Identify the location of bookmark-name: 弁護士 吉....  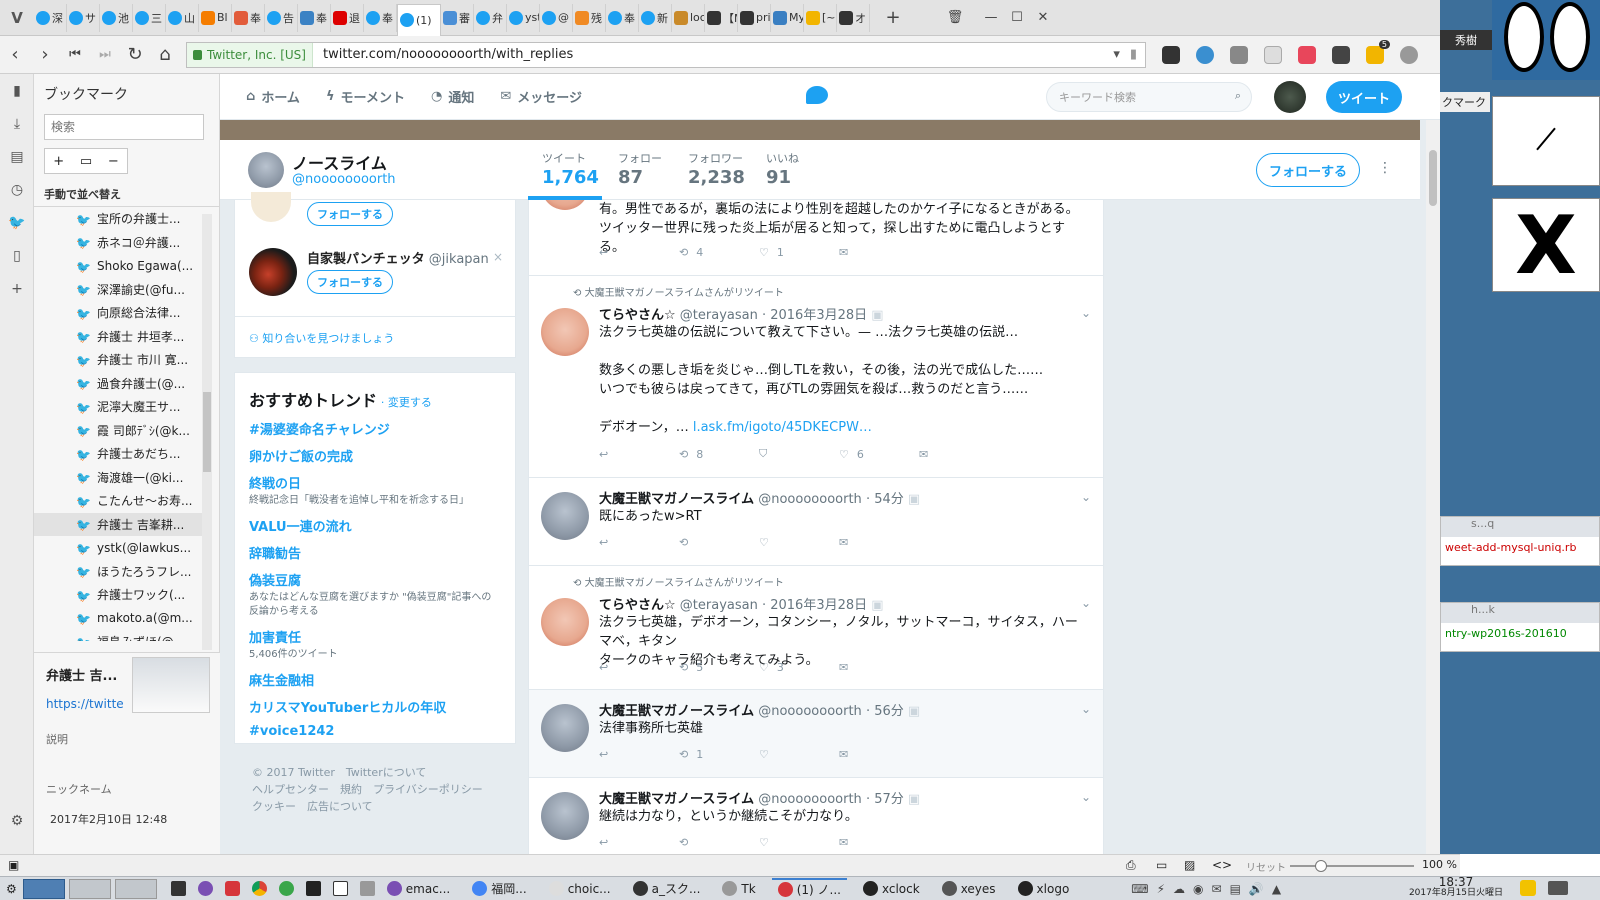
(81, 674).